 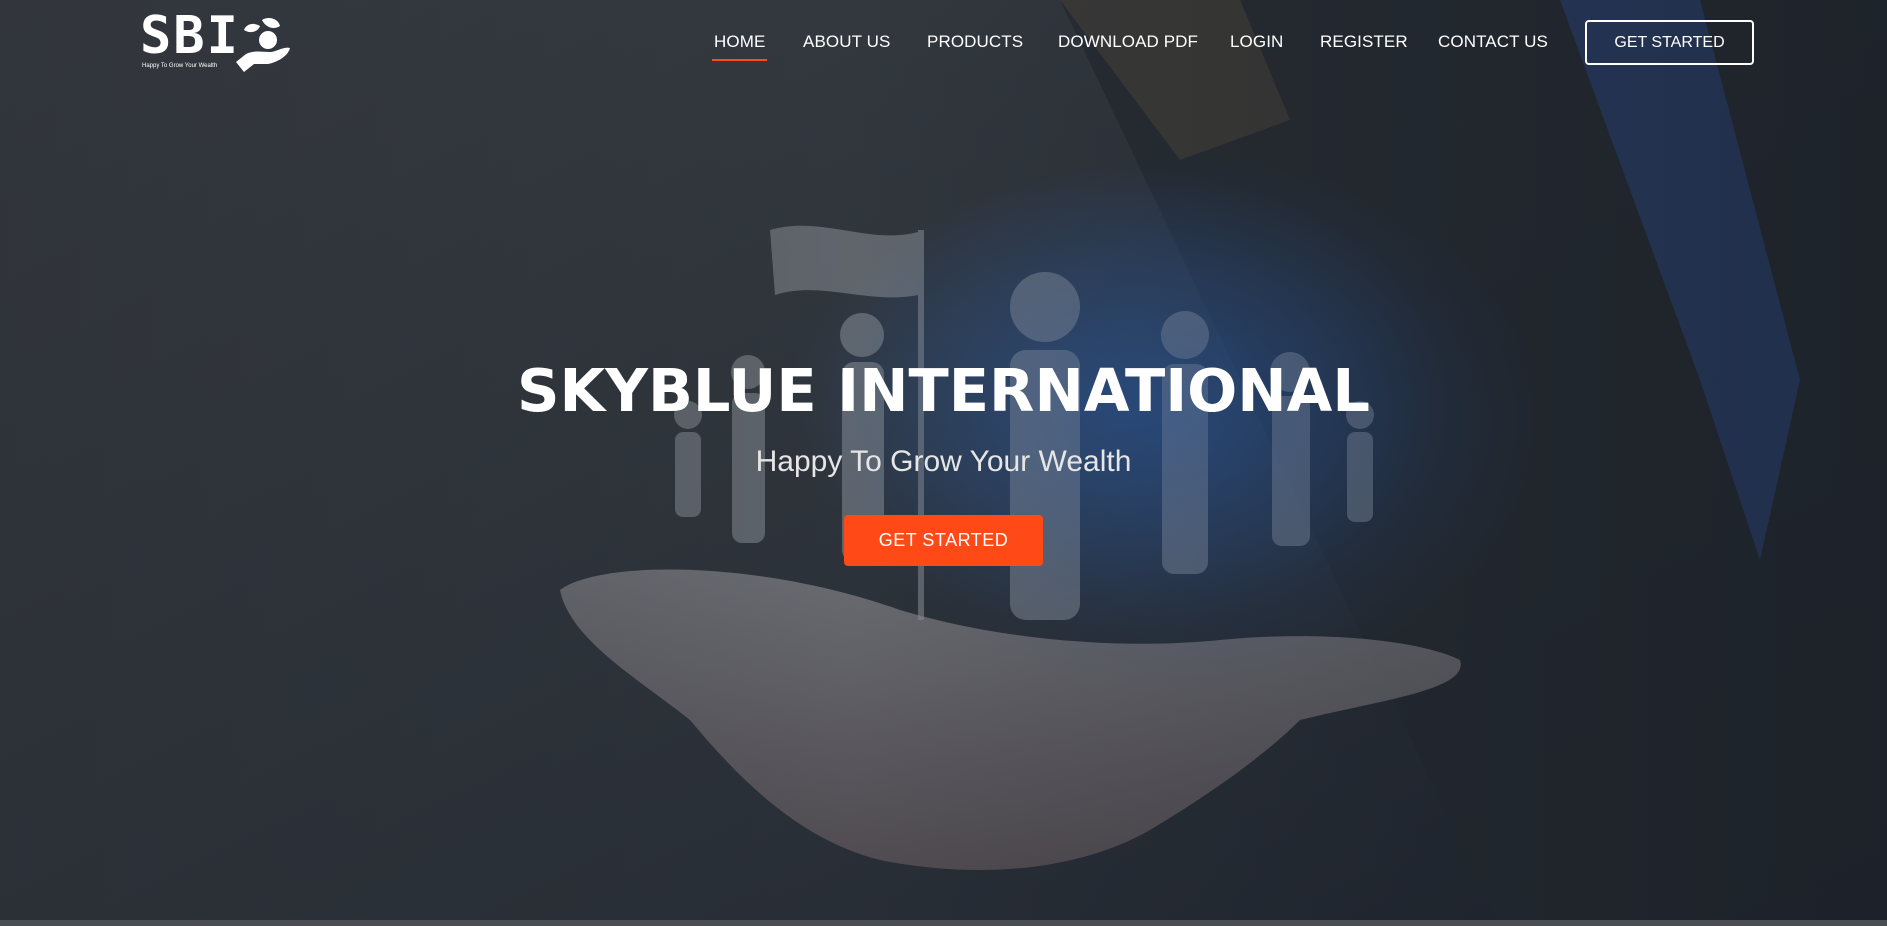 What do you see at coordinates (846, 42) in the screenshot?
I see `nav-item-about-us: ABOUT US` at bounding box center [846, 42].